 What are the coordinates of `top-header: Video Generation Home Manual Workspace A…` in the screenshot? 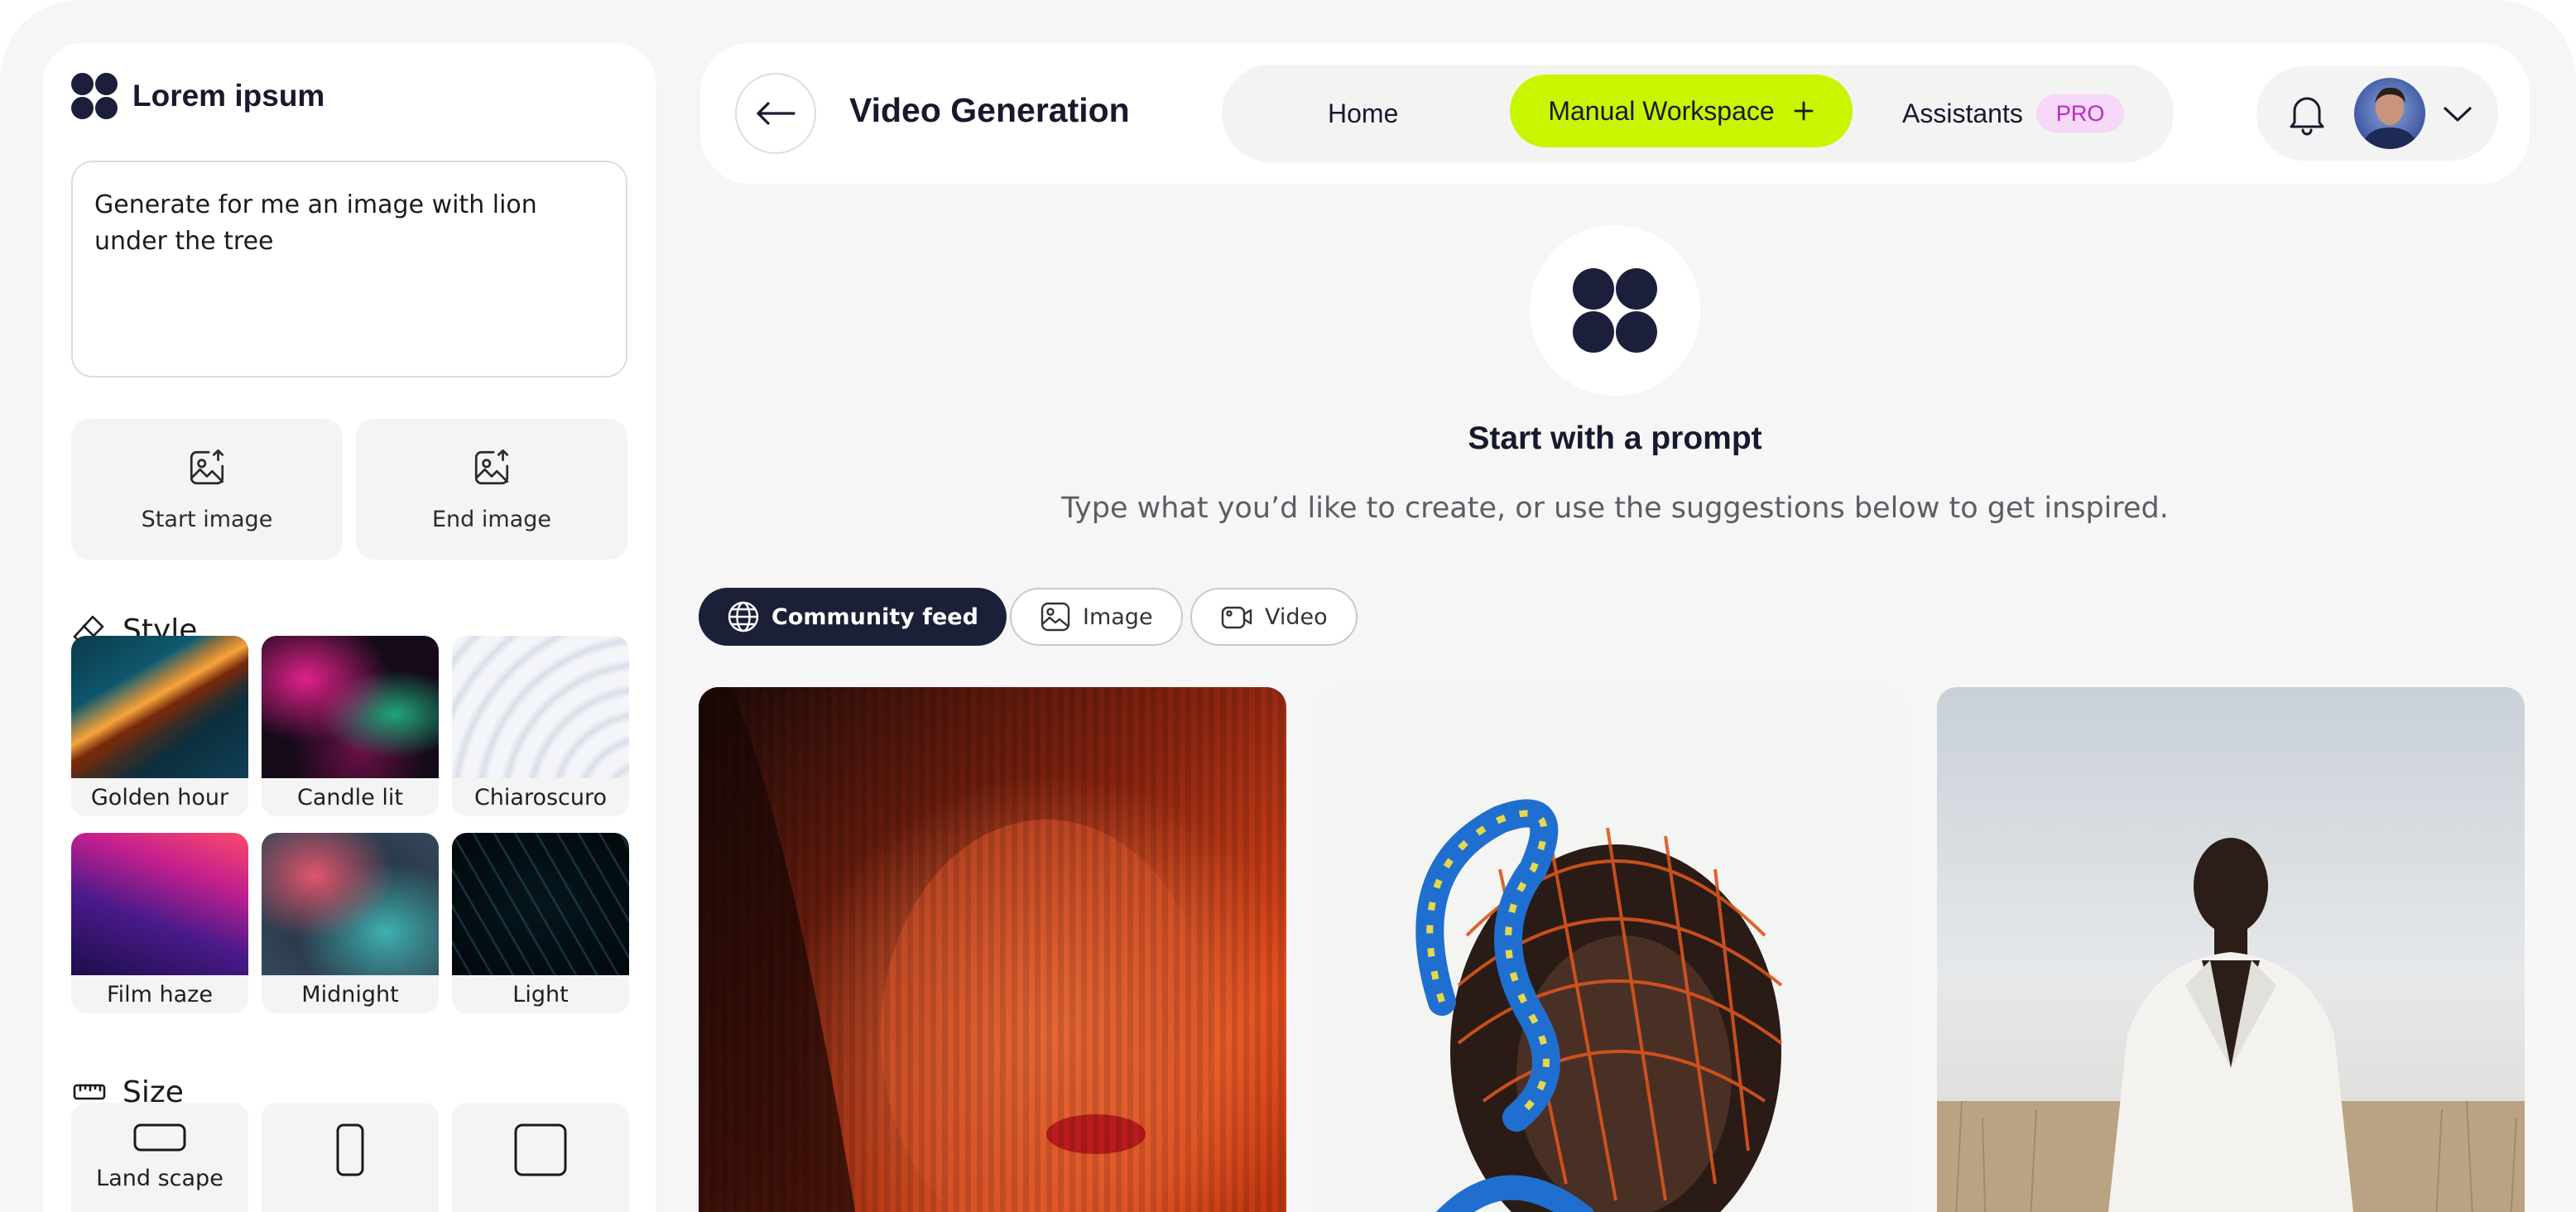 It's located at (1615, 113).